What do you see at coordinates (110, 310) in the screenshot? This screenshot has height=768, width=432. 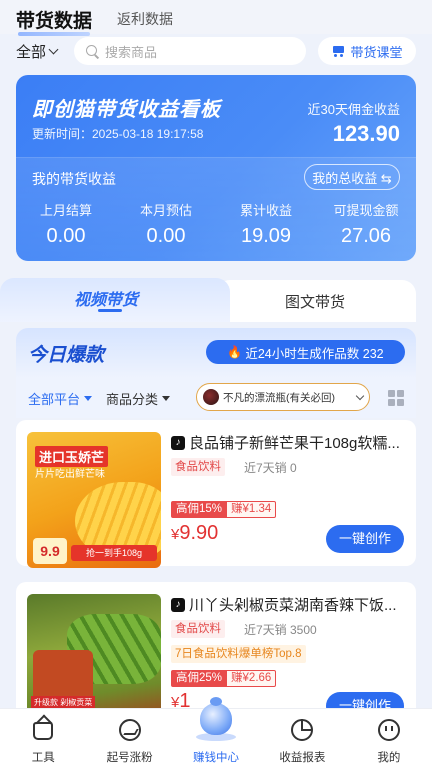 I see `active-tab-underline` at bounding box center [110, 310].